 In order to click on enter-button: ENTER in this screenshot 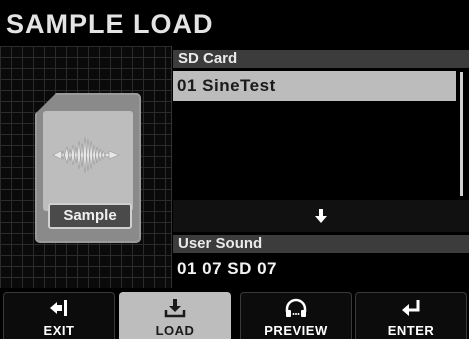, I will do `click(411, 315)`.